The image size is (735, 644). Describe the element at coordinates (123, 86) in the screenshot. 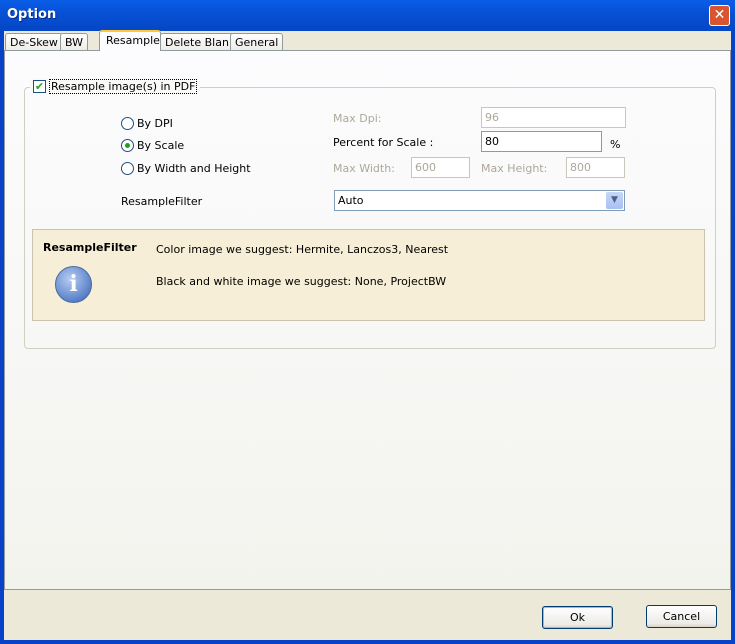

I see `checkbox-label: Resample image(s) in PDF` at that location.